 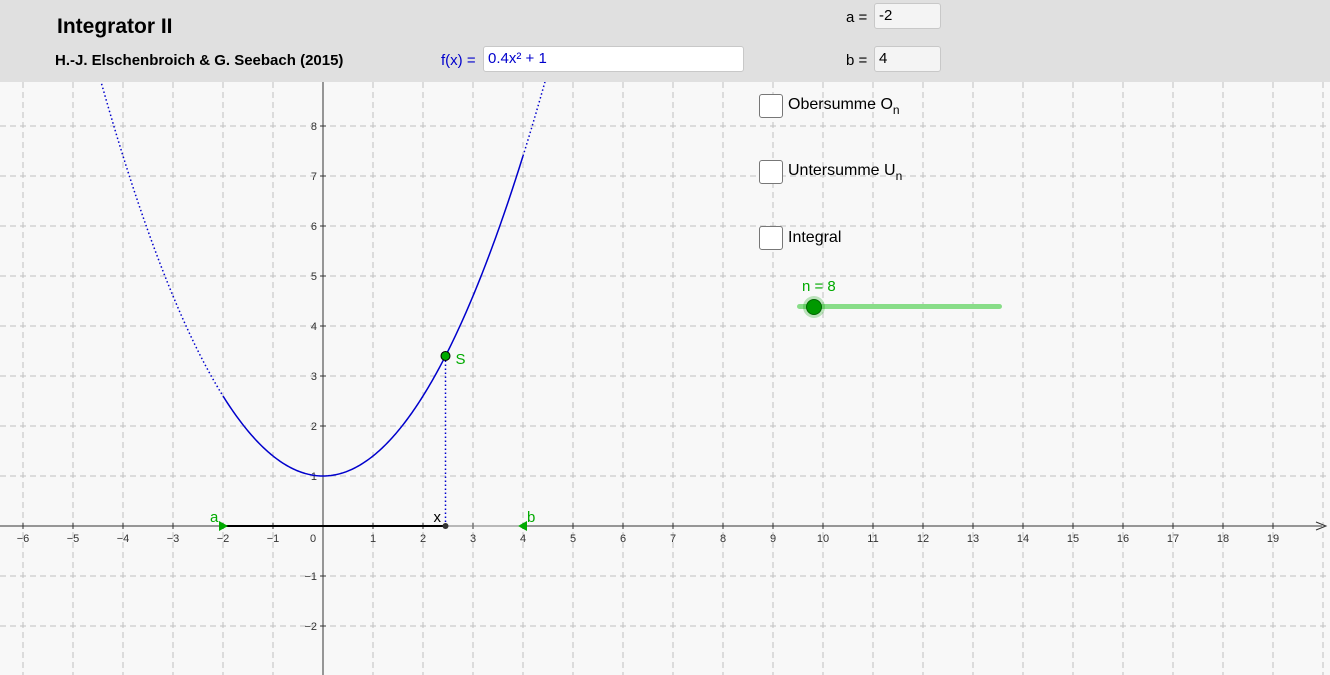 What do you see at coordinates (844, 106) in the screenshot?
I see `checkbox-obersumme-label: Obersumme On` at bounding box center [844, 106].